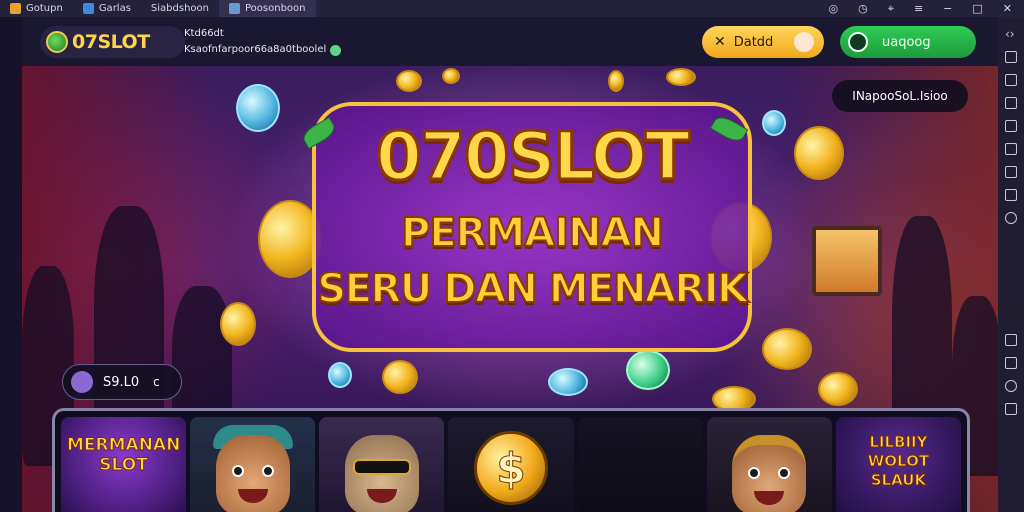  I want to click on tab-siabdshoon: Siabdshoon, so click(180, 8).